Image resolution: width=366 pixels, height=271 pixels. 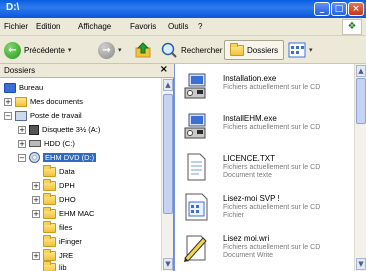 What do you see at coordinates (77, 213) in the screenshot?
I see `tree-label: EHM MAC` at bounding box center [77, 213].